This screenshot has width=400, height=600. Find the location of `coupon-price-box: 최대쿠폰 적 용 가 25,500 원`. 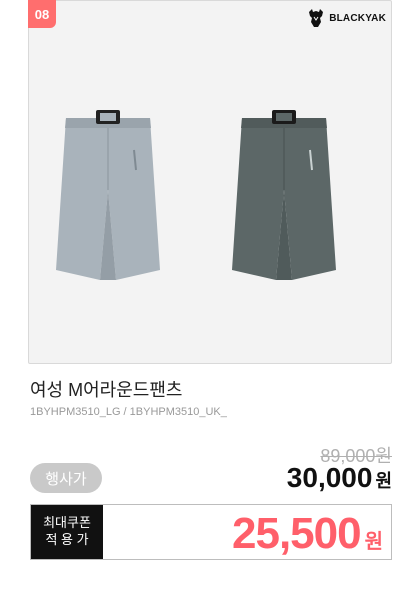

coupon-price-box: 최대쿠폰 적 용 가 25,500 원 is located at coordinates (211, 532).